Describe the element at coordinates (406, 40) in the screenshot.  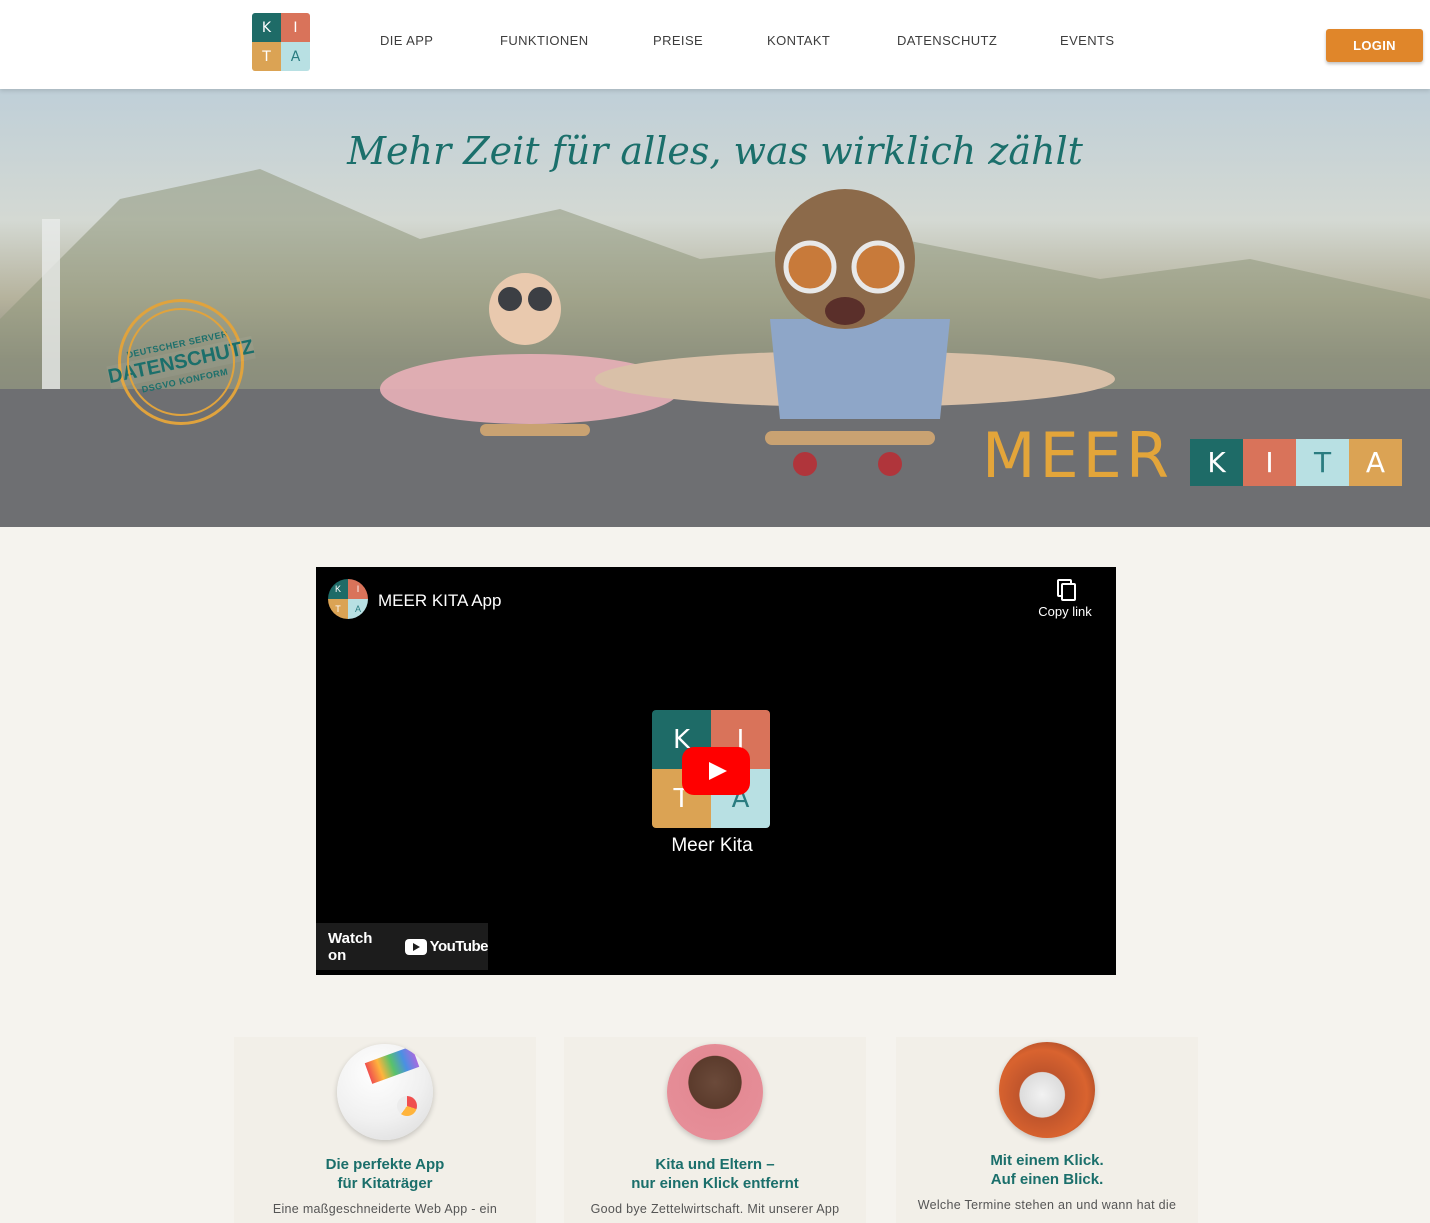
I see `nav-die-app: DIE APP` at that location.